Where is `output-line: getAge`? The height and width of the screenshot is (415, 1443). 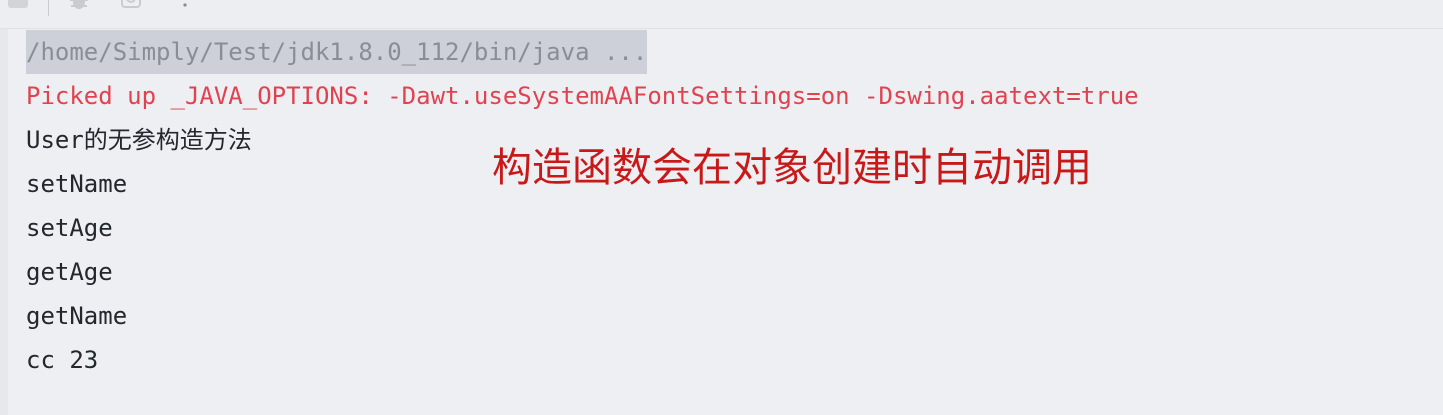 output-line: getAge is located at coordinates (69, 272).